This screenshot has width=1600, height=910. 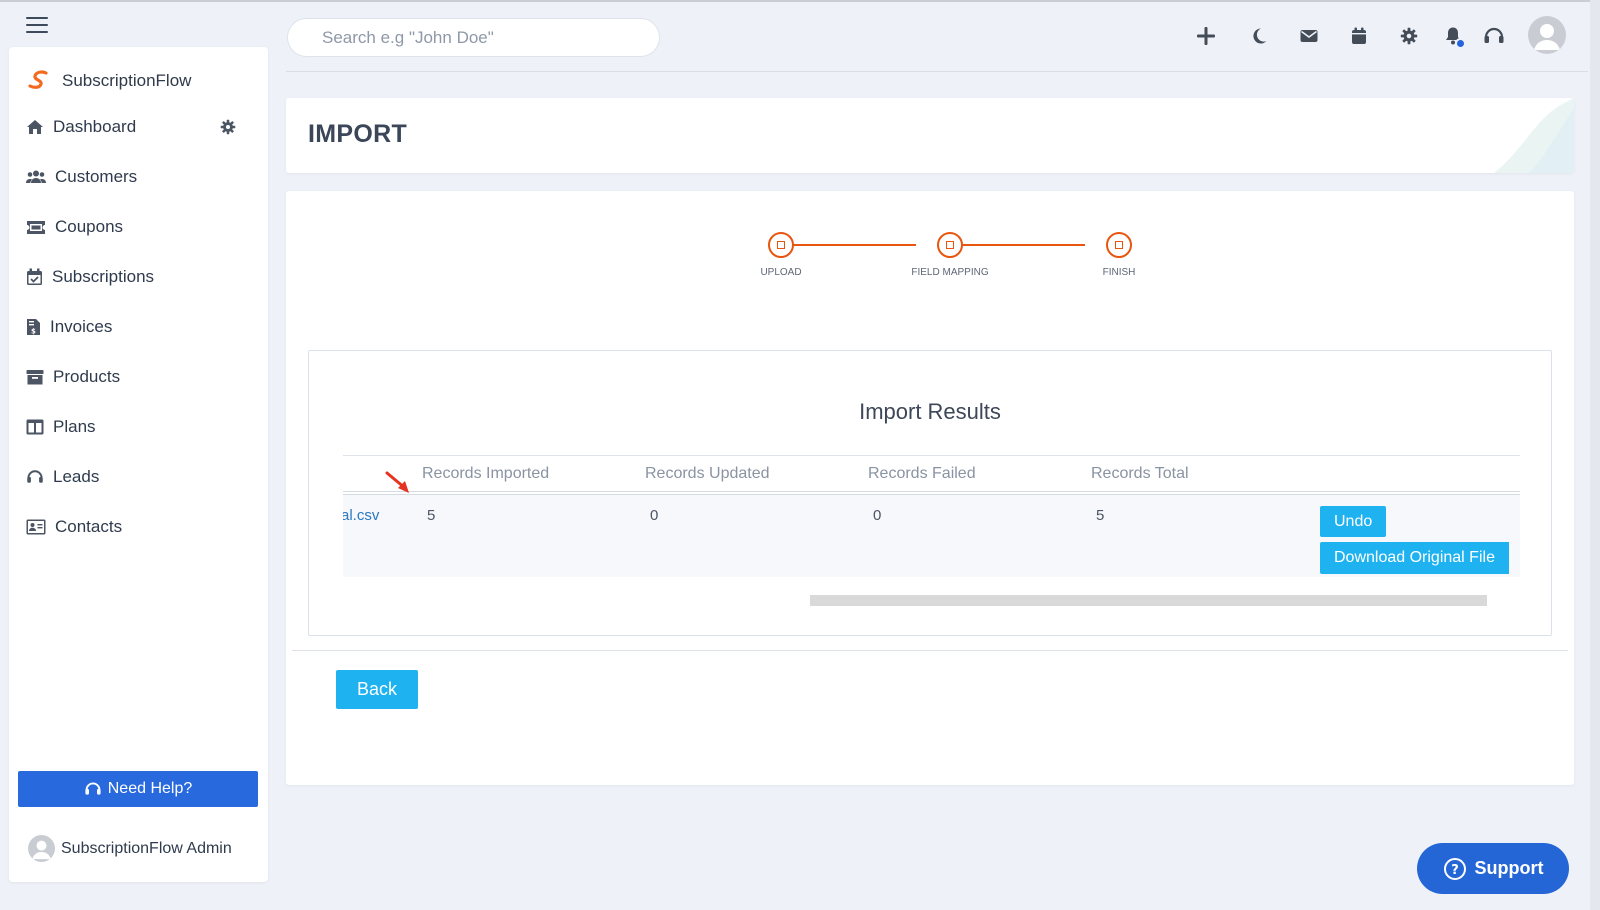 What do you see at coordinates (473, 37) in the screenshot?
I see `search-input` at bounding box center [473, 37].